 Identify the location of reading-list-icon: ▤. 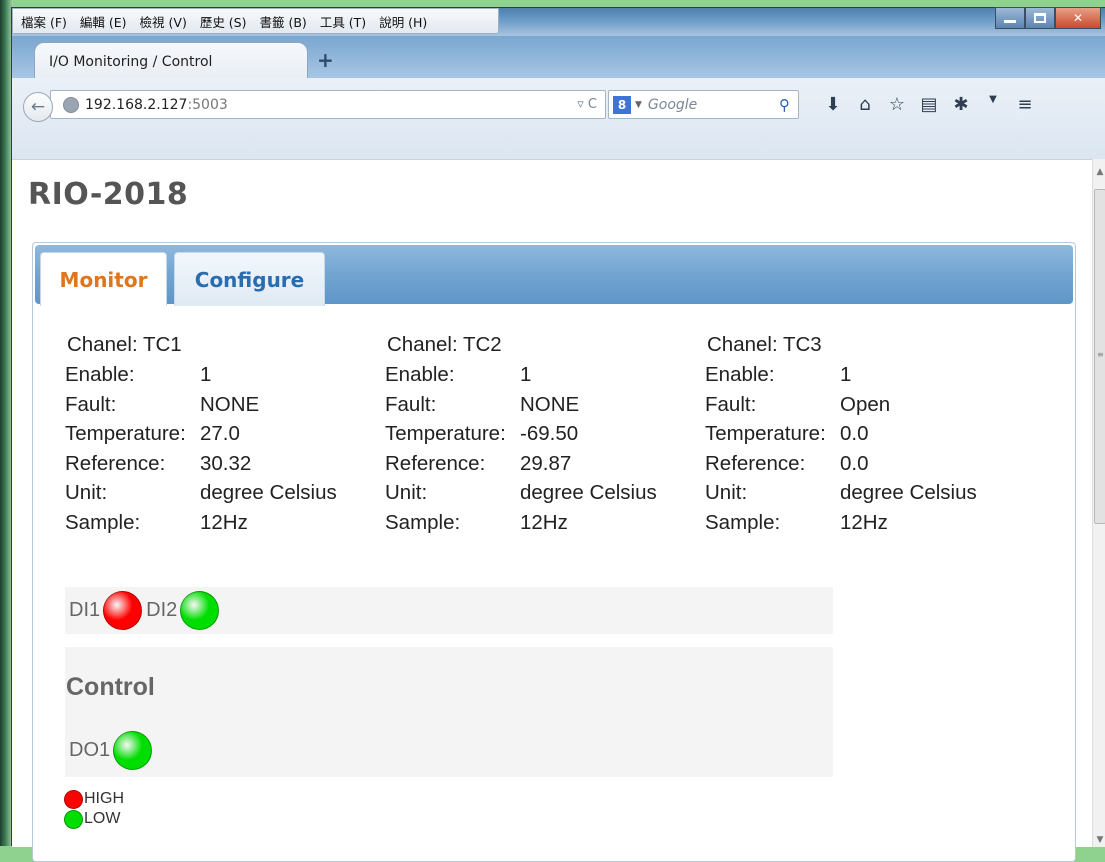
(929, 104).